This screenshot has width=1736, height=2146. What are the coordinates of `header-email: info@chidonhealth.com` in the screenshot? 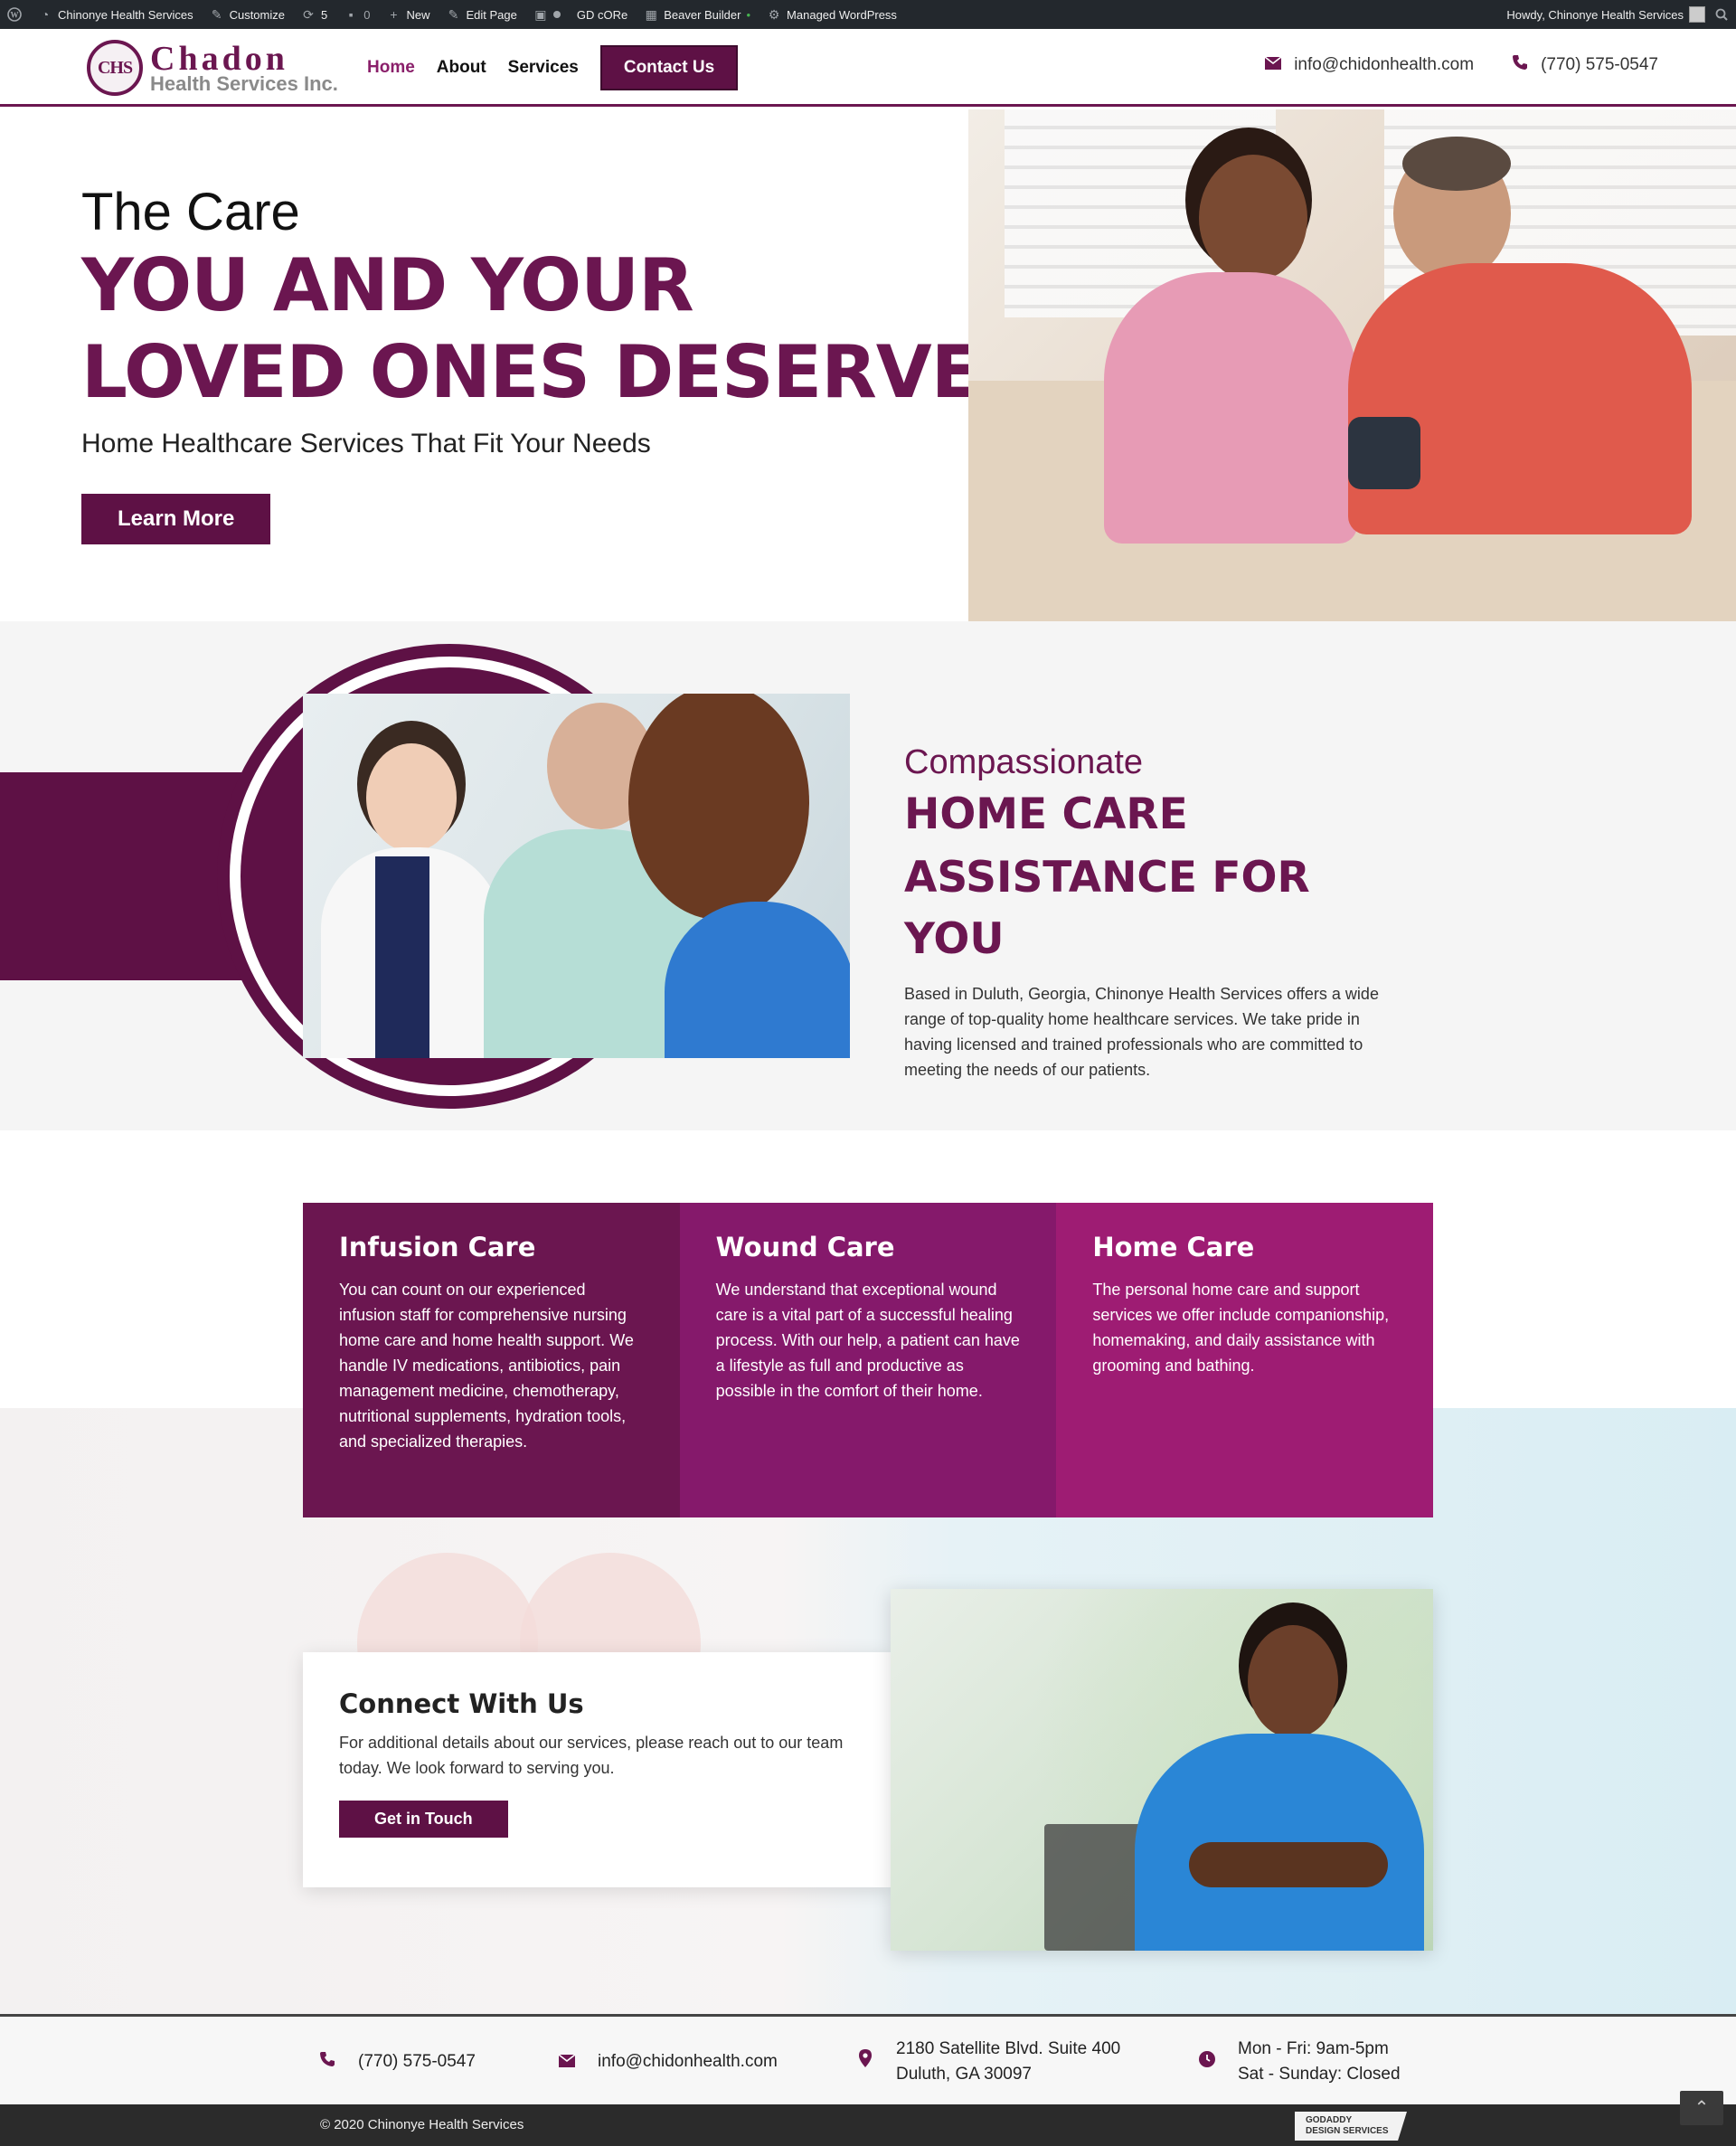 It's located at (1370, 64).